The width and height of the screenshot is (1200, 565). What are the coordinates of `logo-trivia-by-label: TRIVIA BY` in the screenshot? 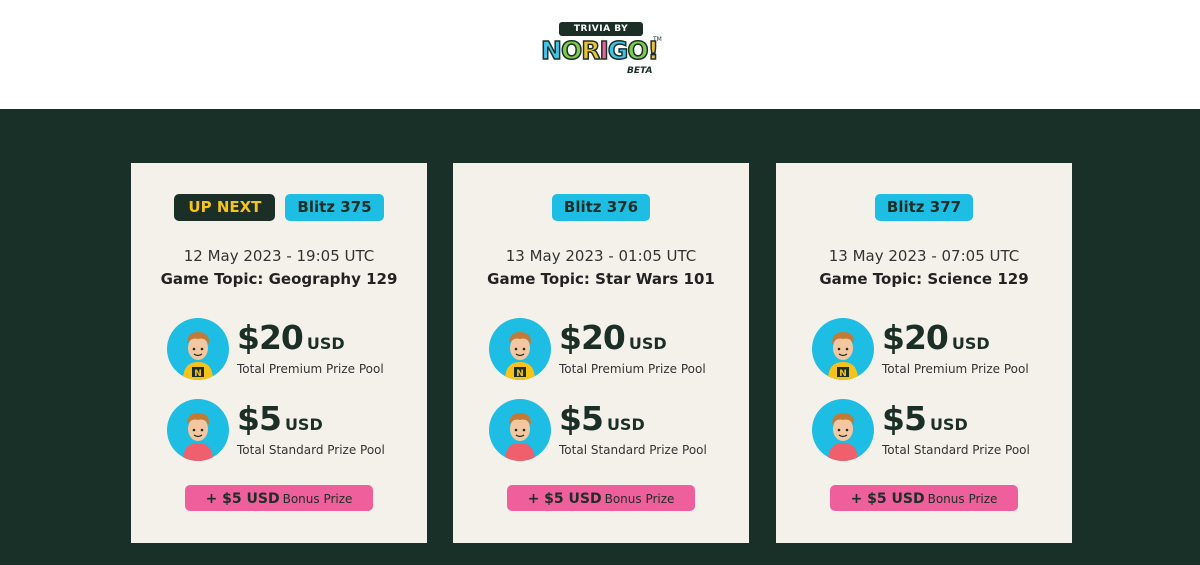 It's located at (601, 29).